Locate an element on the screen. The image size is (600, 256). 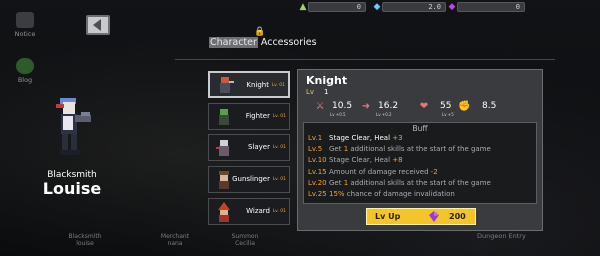
buff-row: Lv.1 Stage Clear, Heal +3 is located at coordinates (420, 138).